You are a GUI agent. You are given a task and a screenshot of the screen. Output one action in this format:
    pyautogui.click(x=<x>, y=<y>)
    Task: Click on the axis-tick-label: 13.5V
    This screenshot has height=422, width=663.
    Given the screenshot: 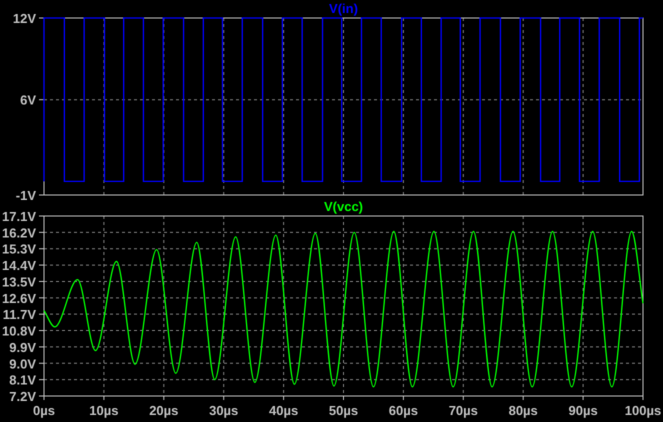 What is the action you would take?
    pyautogui.click(x=19, y=282)
    